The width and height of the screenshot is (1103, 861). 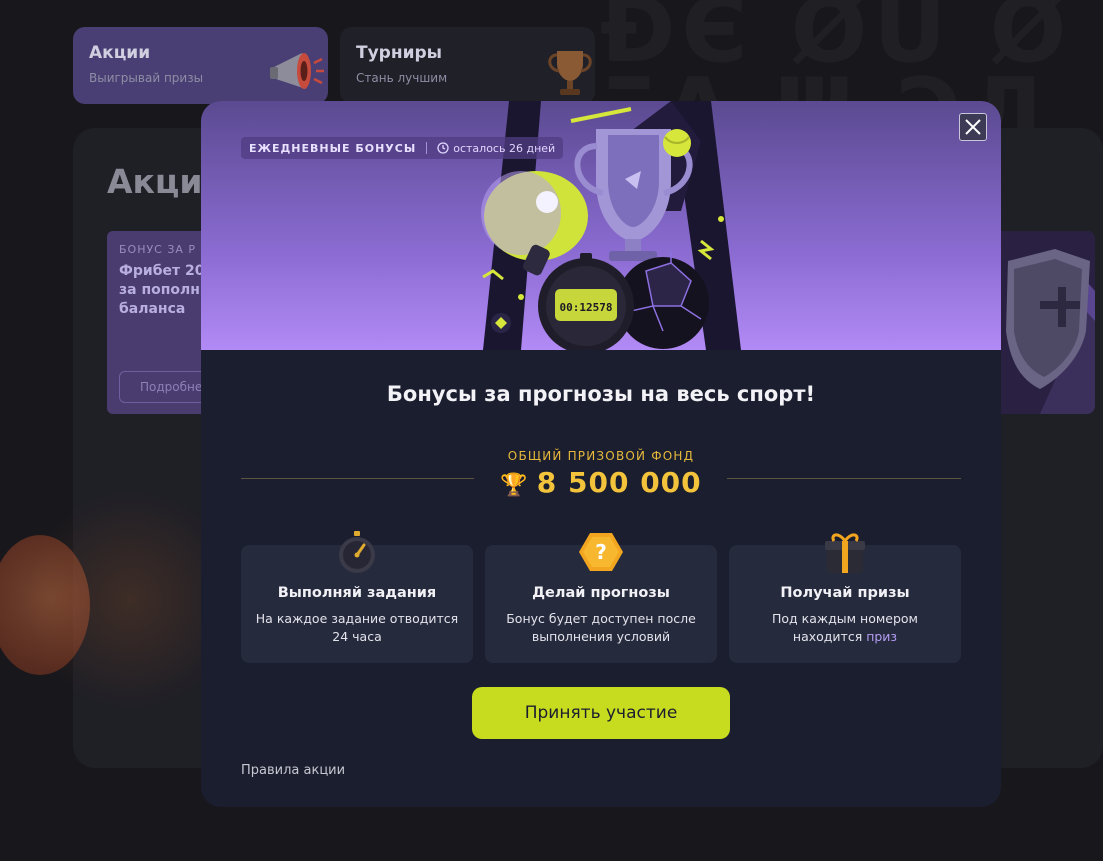 I want to click on trophy-icon: 🏆, so click(x=514, y=485).